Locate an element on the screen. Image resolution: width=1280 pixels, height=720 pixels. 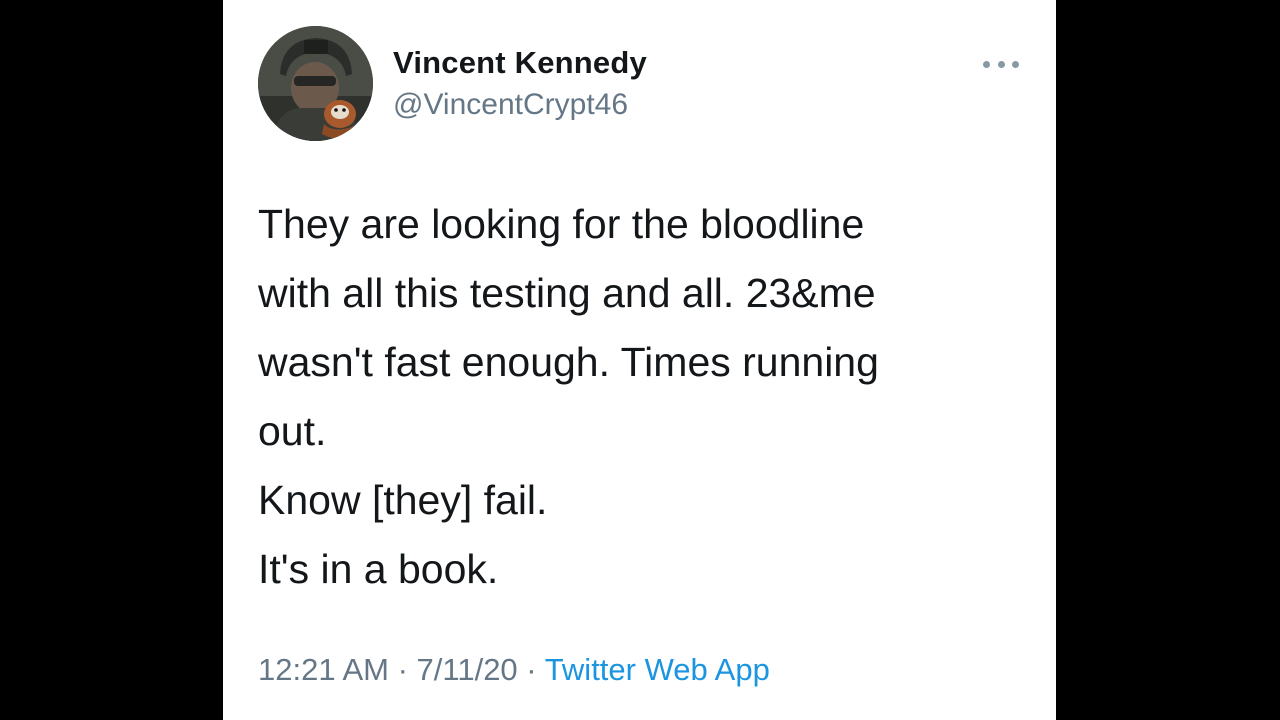
tweet-text-line: with all this testing and all. 23&me is located at coordinates (567, 293).